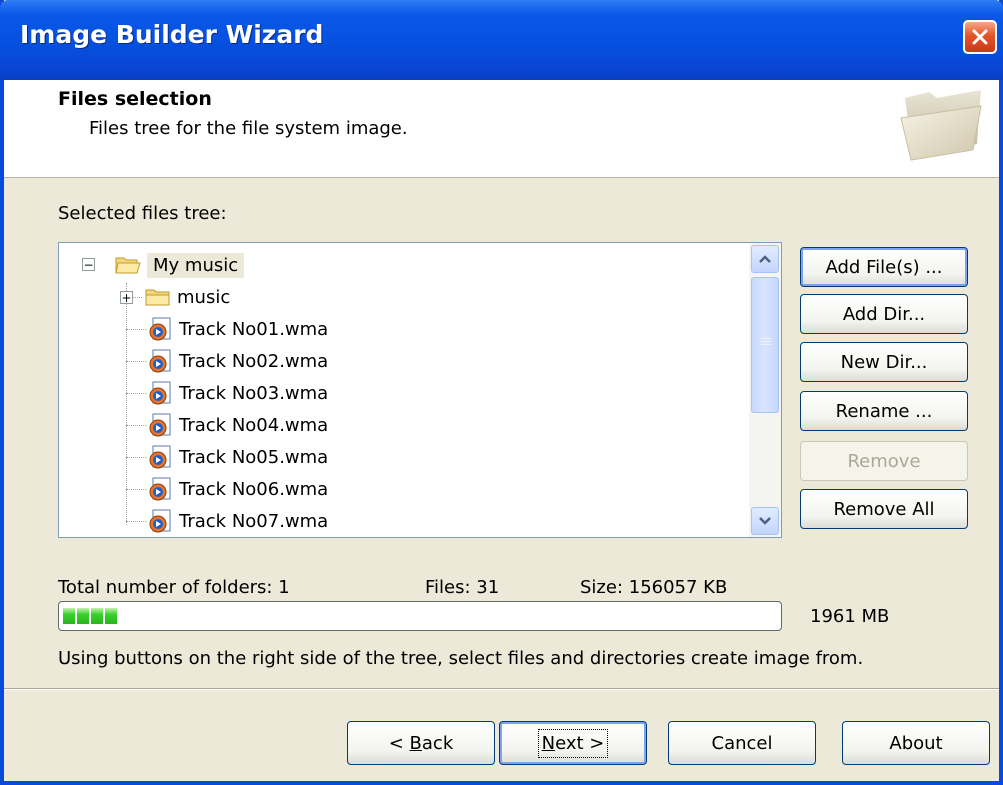 This screenshot has width=1003, height=785. What do you see at coordinates (172, 34) in the screenshot?
I see `window-title: Image Builder Wizard` at bounding box center [172, 34].